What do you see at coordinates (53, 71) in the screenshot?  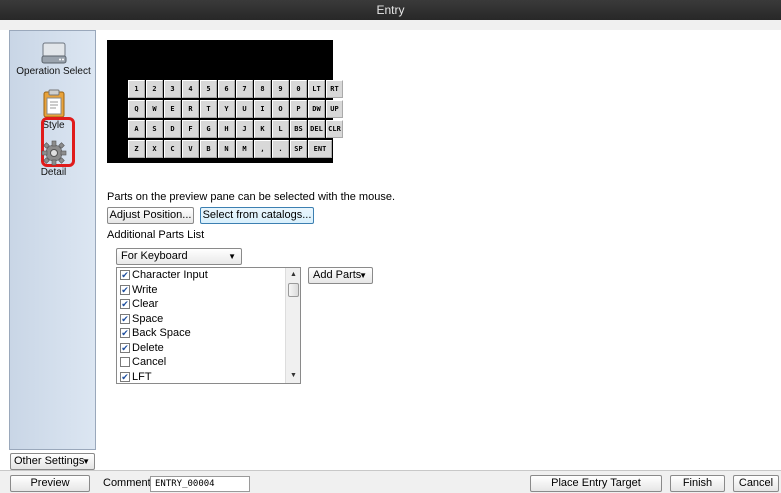 I see `sidebar-item-label: Operation Select` at bounding box center [53, 71].